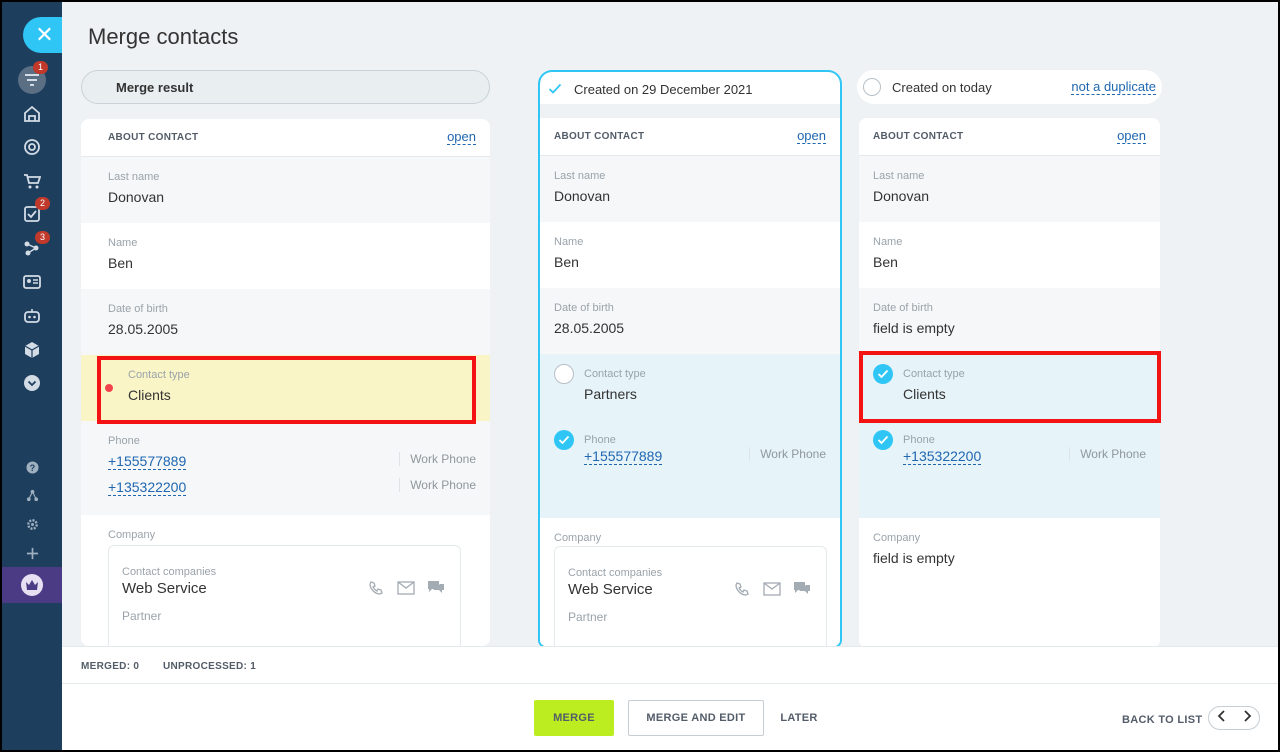  What do you see at coordinates (285, 190) in the screenshot?
I see `last-name-field: Last name Donovan` at bounding box center [285, 190].